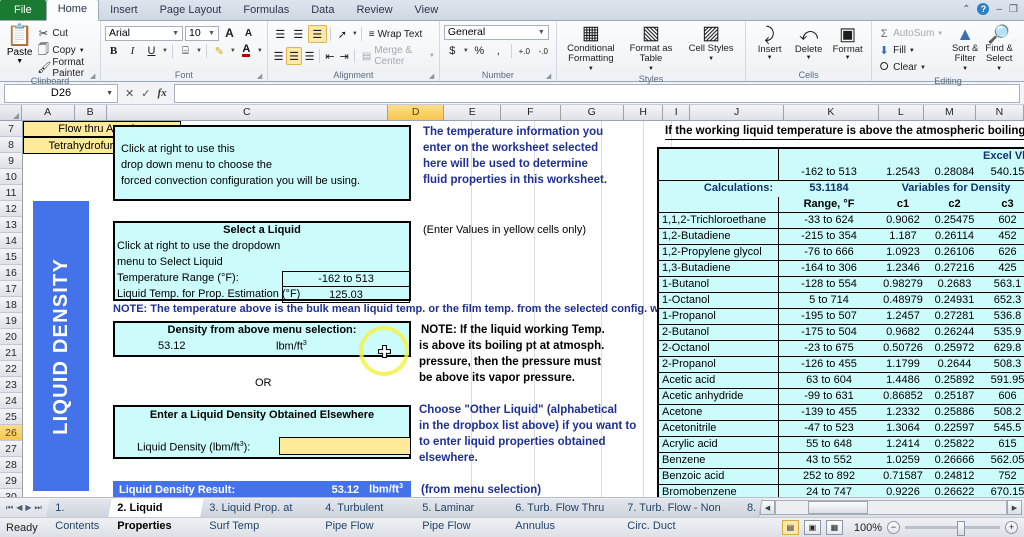 This screenshot has height=537, width=1024. What do you see at coordinates (11, 289) in the screenshot?
I see `row-header-17: 17` at bounding box center [11, 289].